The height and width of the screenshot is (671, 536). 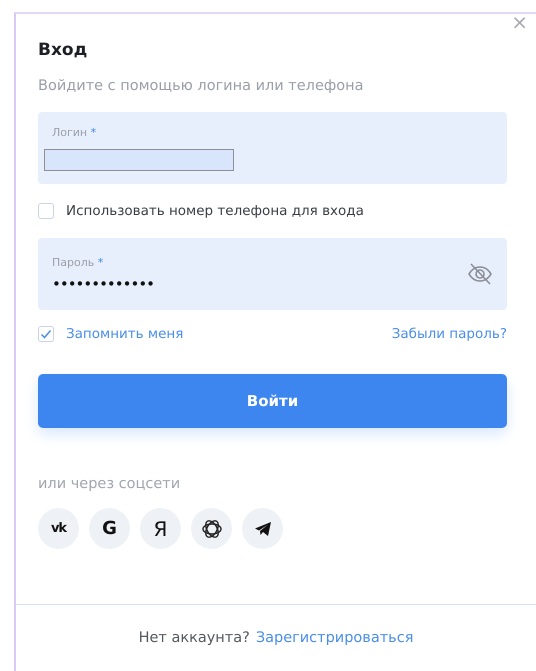 I want to click on footer-text: Нет аккаунта?, so click(x=194, y=638).